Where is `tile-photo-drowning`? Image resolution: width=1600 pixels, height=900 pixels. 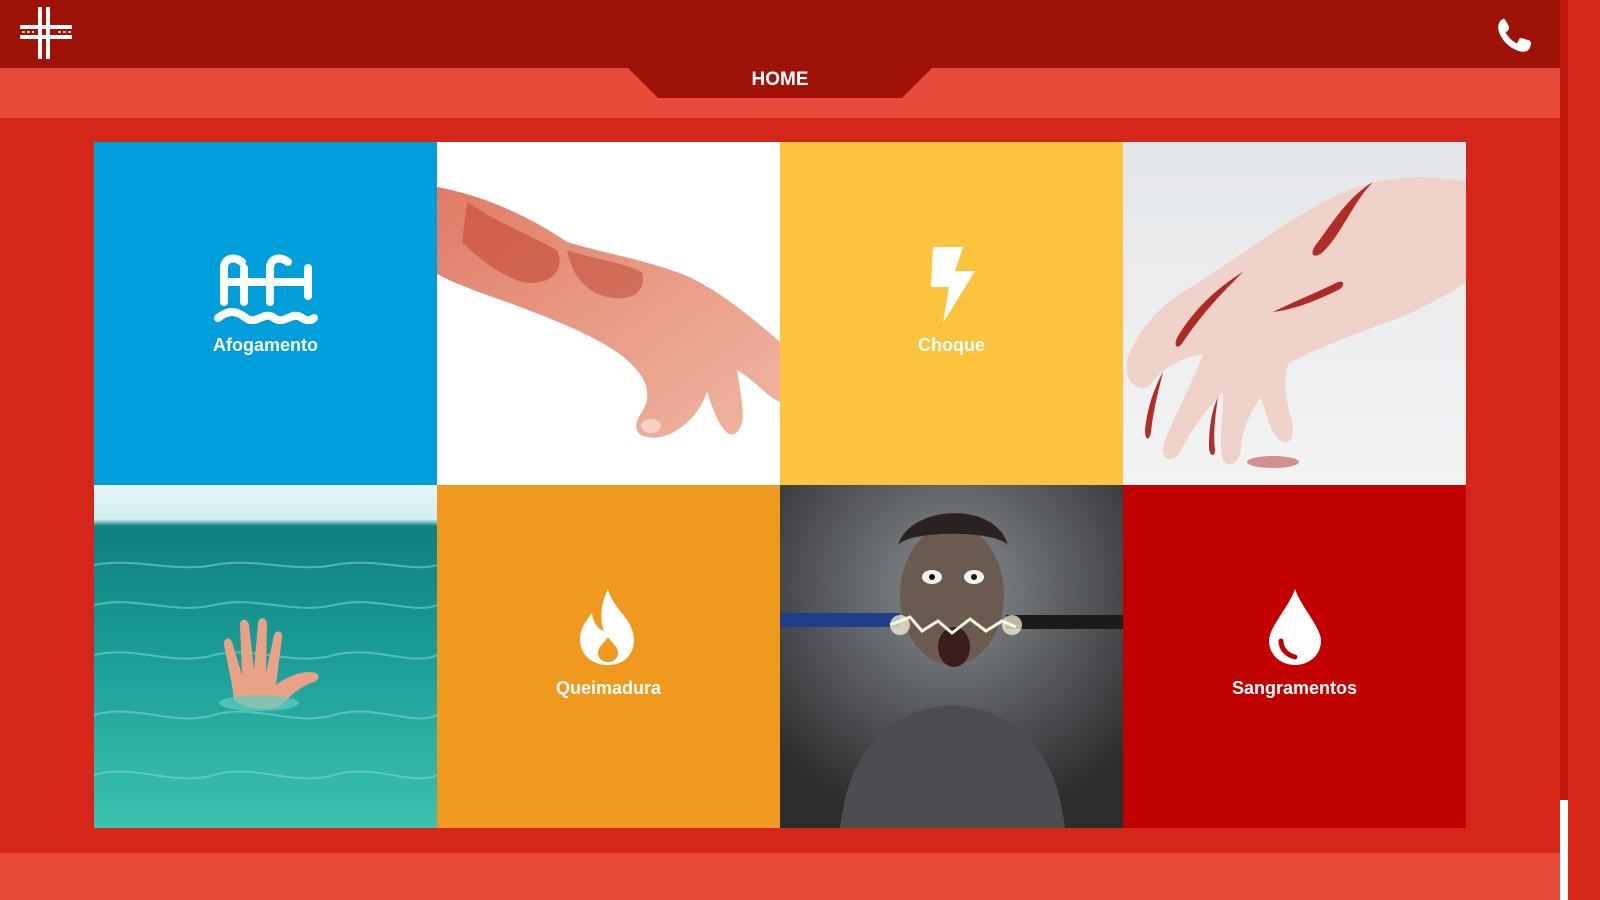
tile-photo-drowning is located at coordinates (265, 656).